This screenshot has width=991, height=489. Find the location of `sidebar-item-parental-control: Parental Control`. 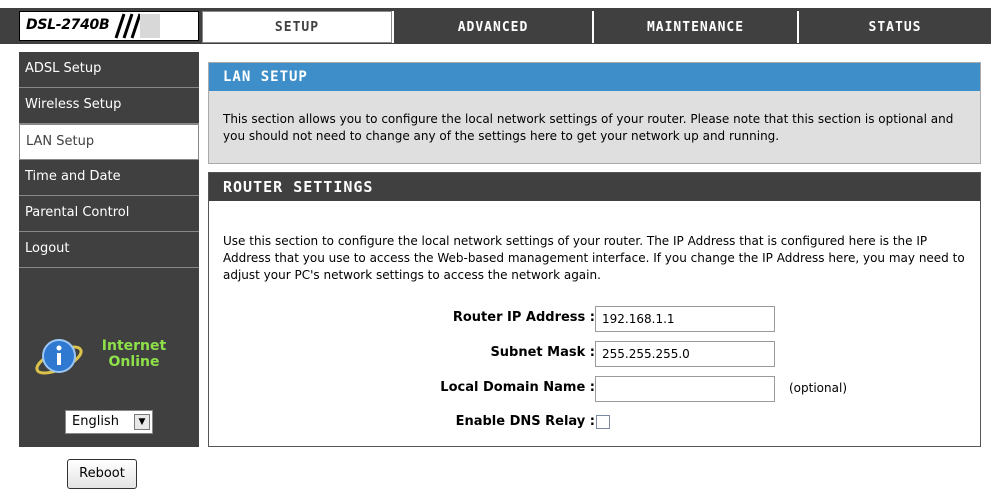

sidebar-item-parental-control: Parental Control is located at coordinates (109, 214).